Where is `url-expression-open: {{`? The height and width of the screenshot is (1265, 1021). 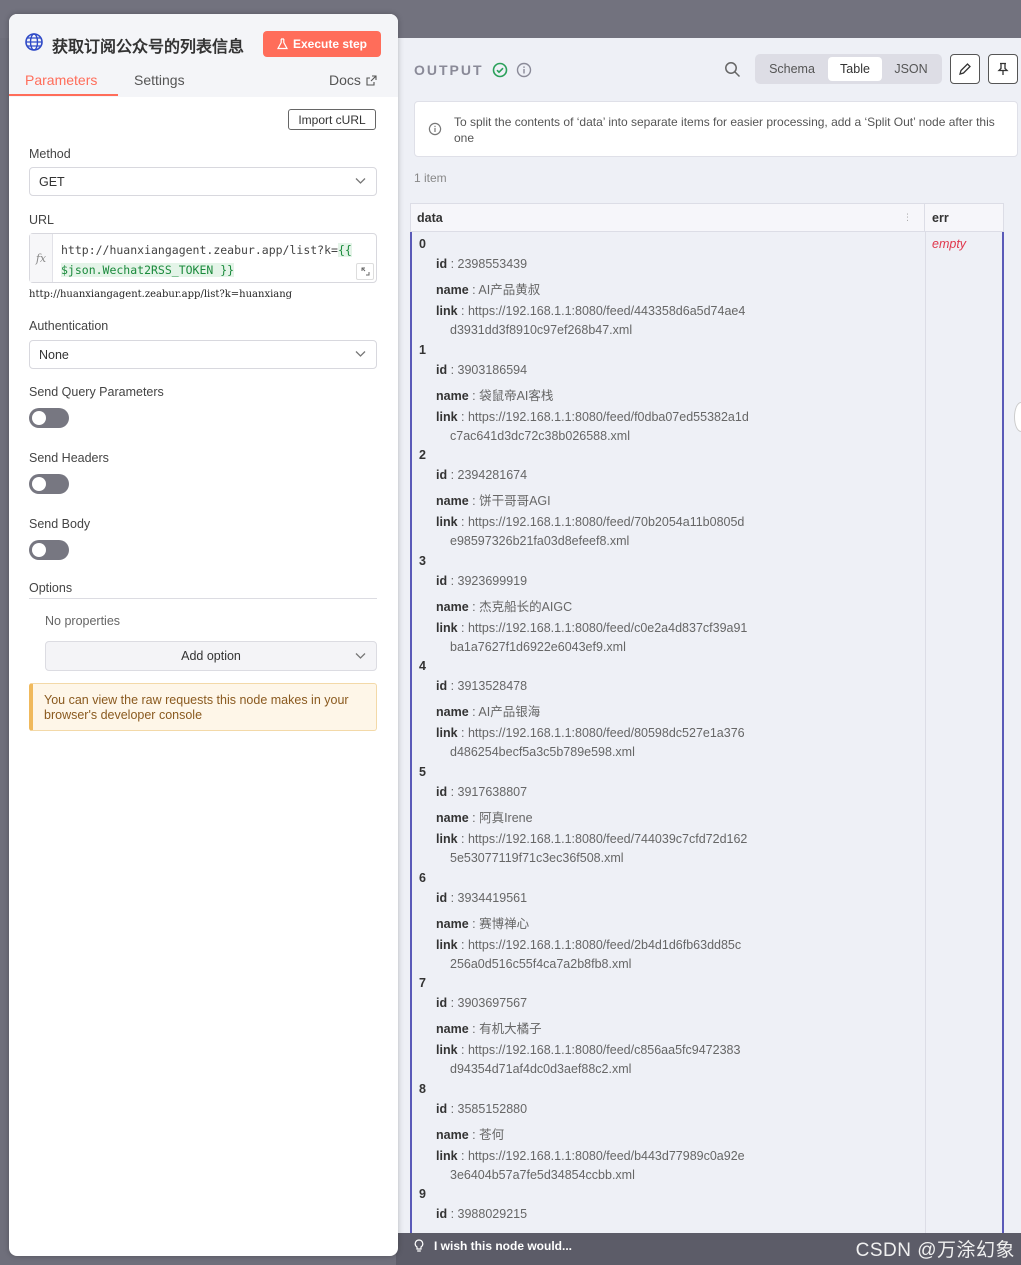 url-expression-open: {{ is located at coordinates (344, 250).